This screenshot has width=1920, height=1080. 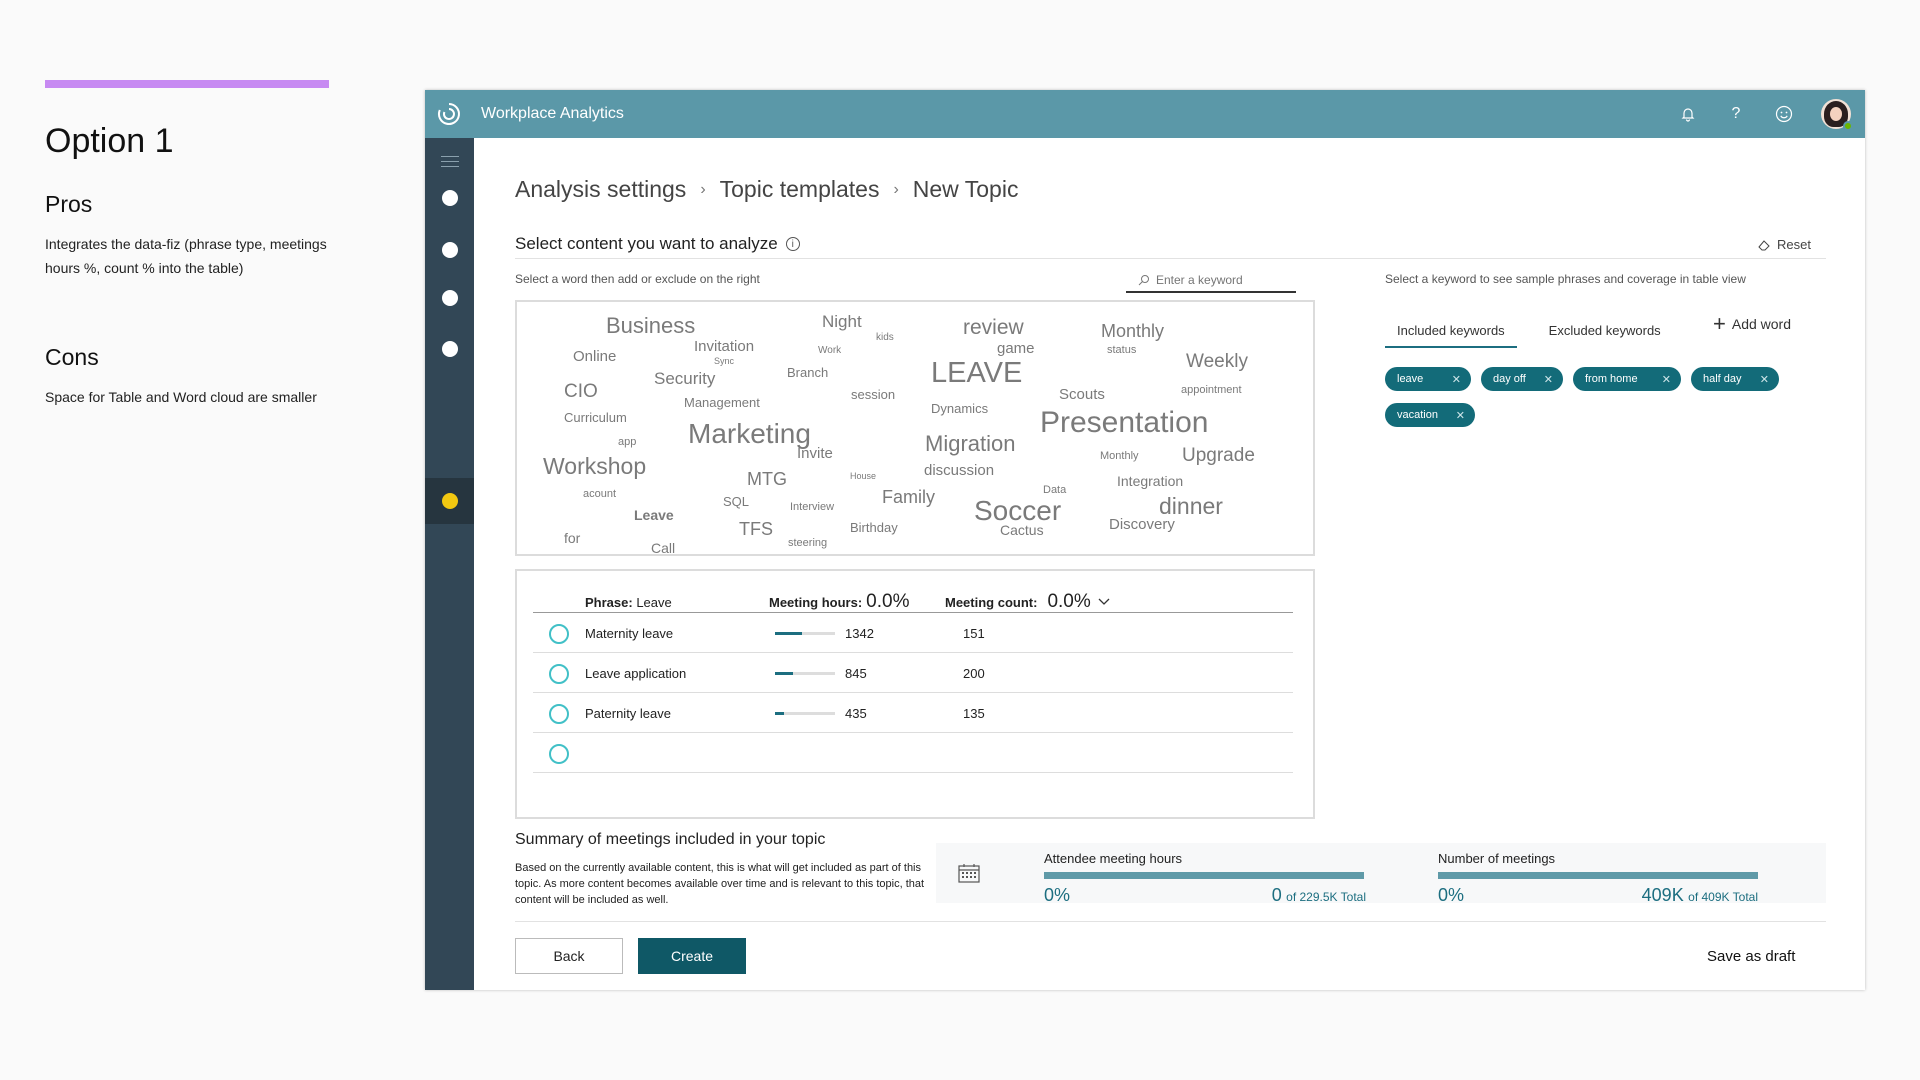 What do you see at coordinates (908, 497) in the screenshot?
I see `cloud-word: Family` at bounding box center [908, 497].